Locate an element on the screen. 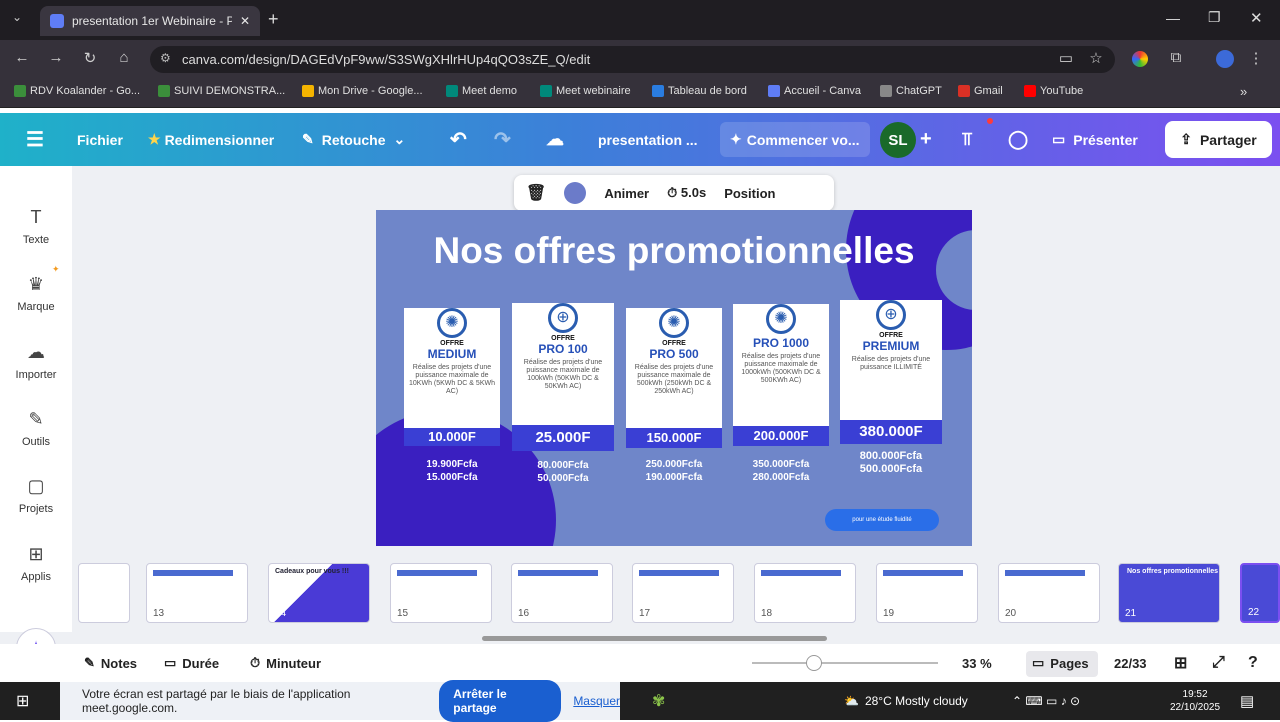  bookmark-item: Tableau de bord is located at coordinates (699, 91).